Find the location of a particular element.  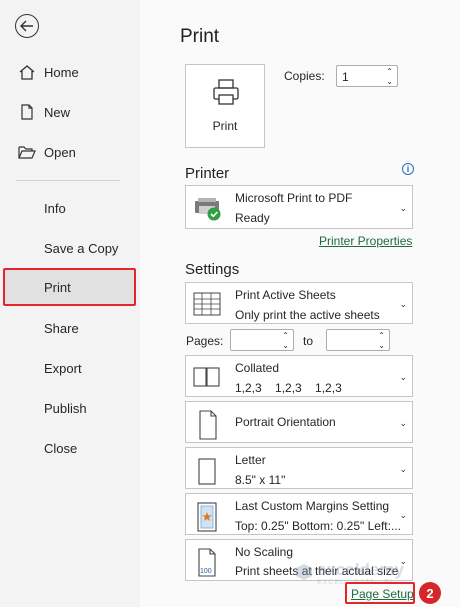

page-title: Print is located at coordinates (200, 36).